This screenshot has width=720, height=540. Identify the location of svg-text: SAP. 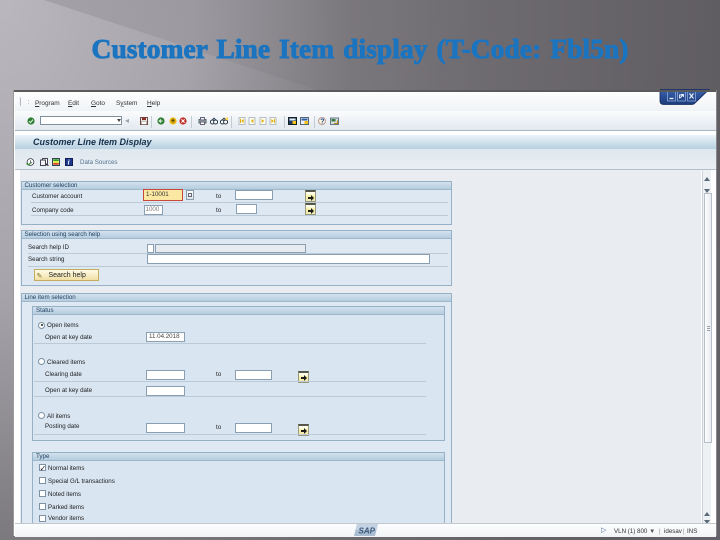
(367, 531).